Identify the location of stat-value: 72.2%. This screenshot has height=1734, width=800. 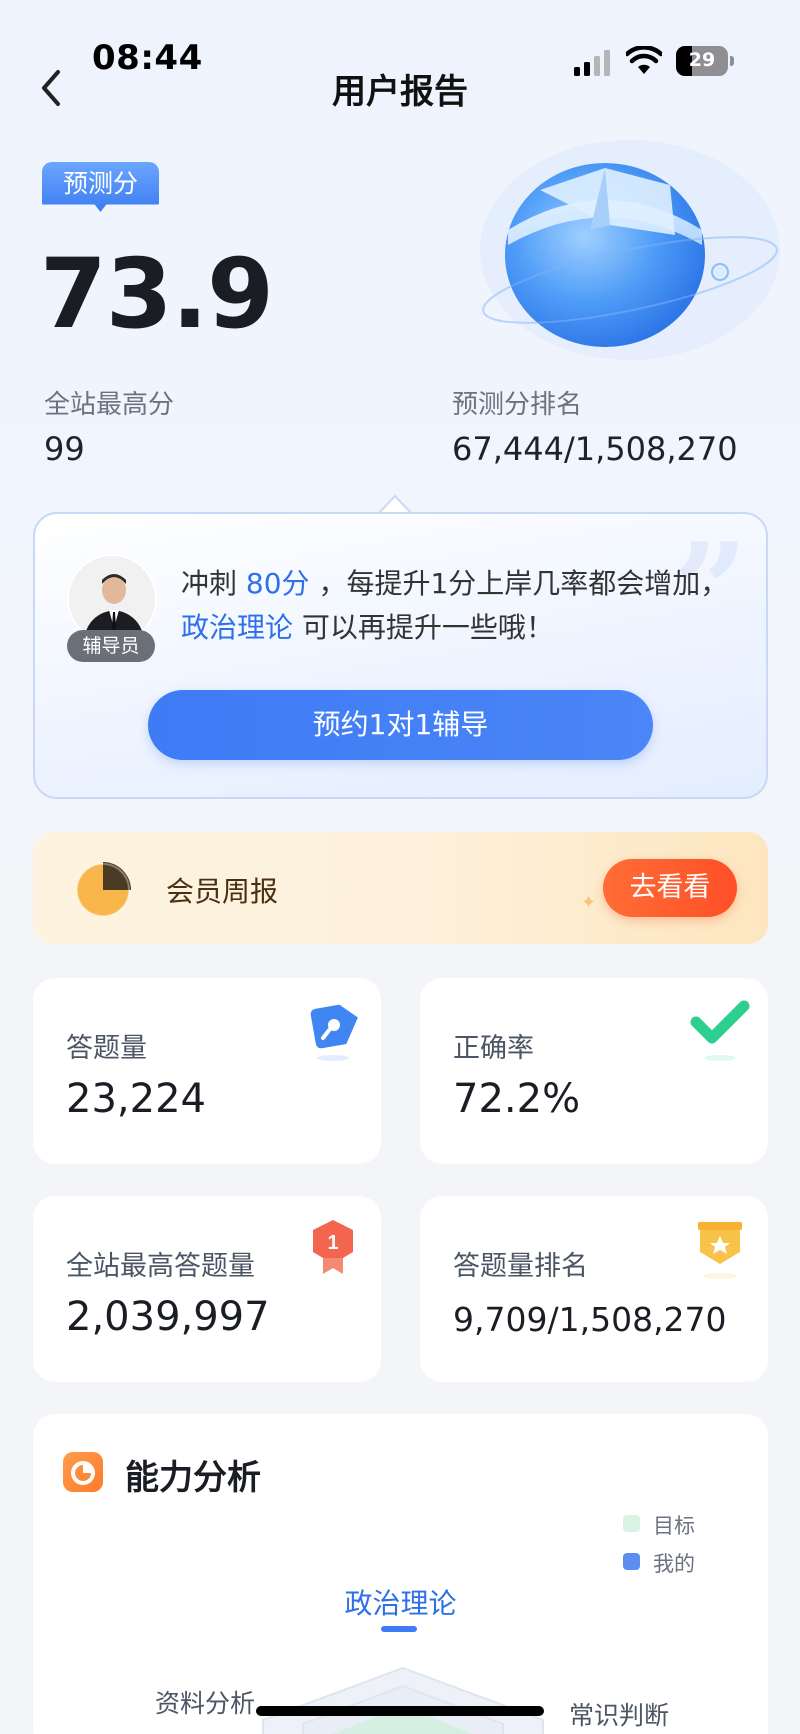
(517, 1099).